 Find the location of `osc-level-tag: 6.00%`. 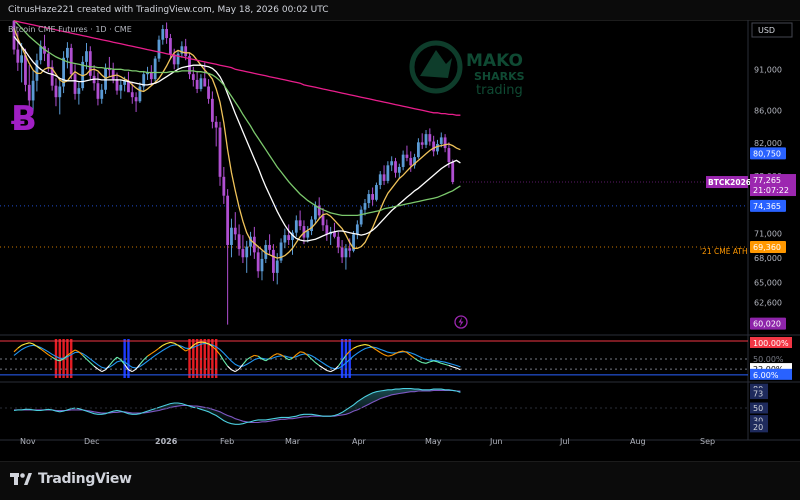

osc-level-tag: 6.00% is located at coordinates (771, 374).